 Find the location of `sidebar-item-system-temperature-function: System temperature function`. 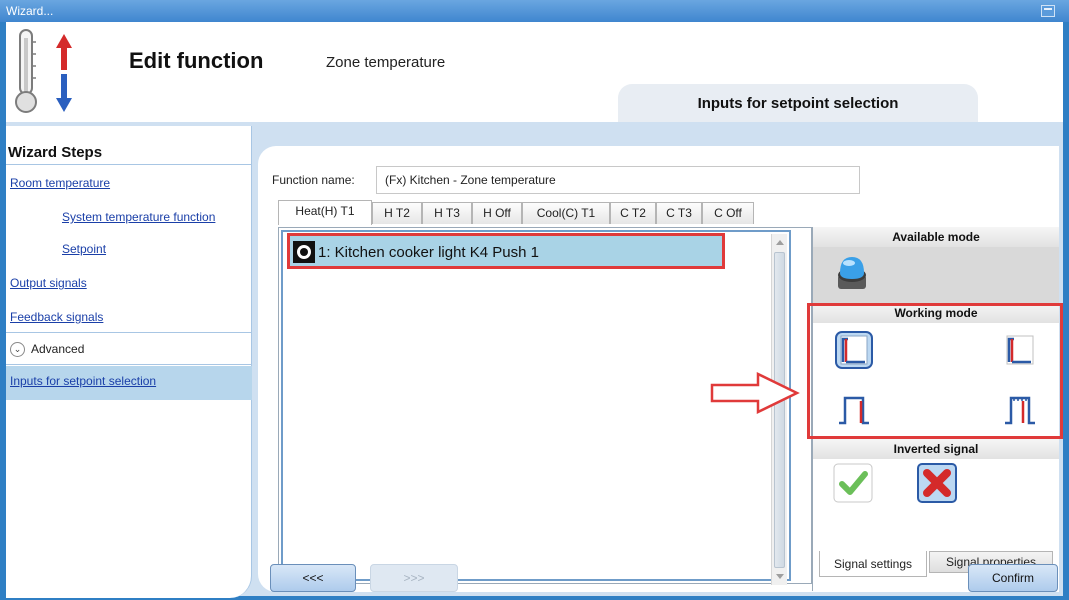

sidebar-item-system-temperature-function: System temperature function is located at coordinates (138, 217).